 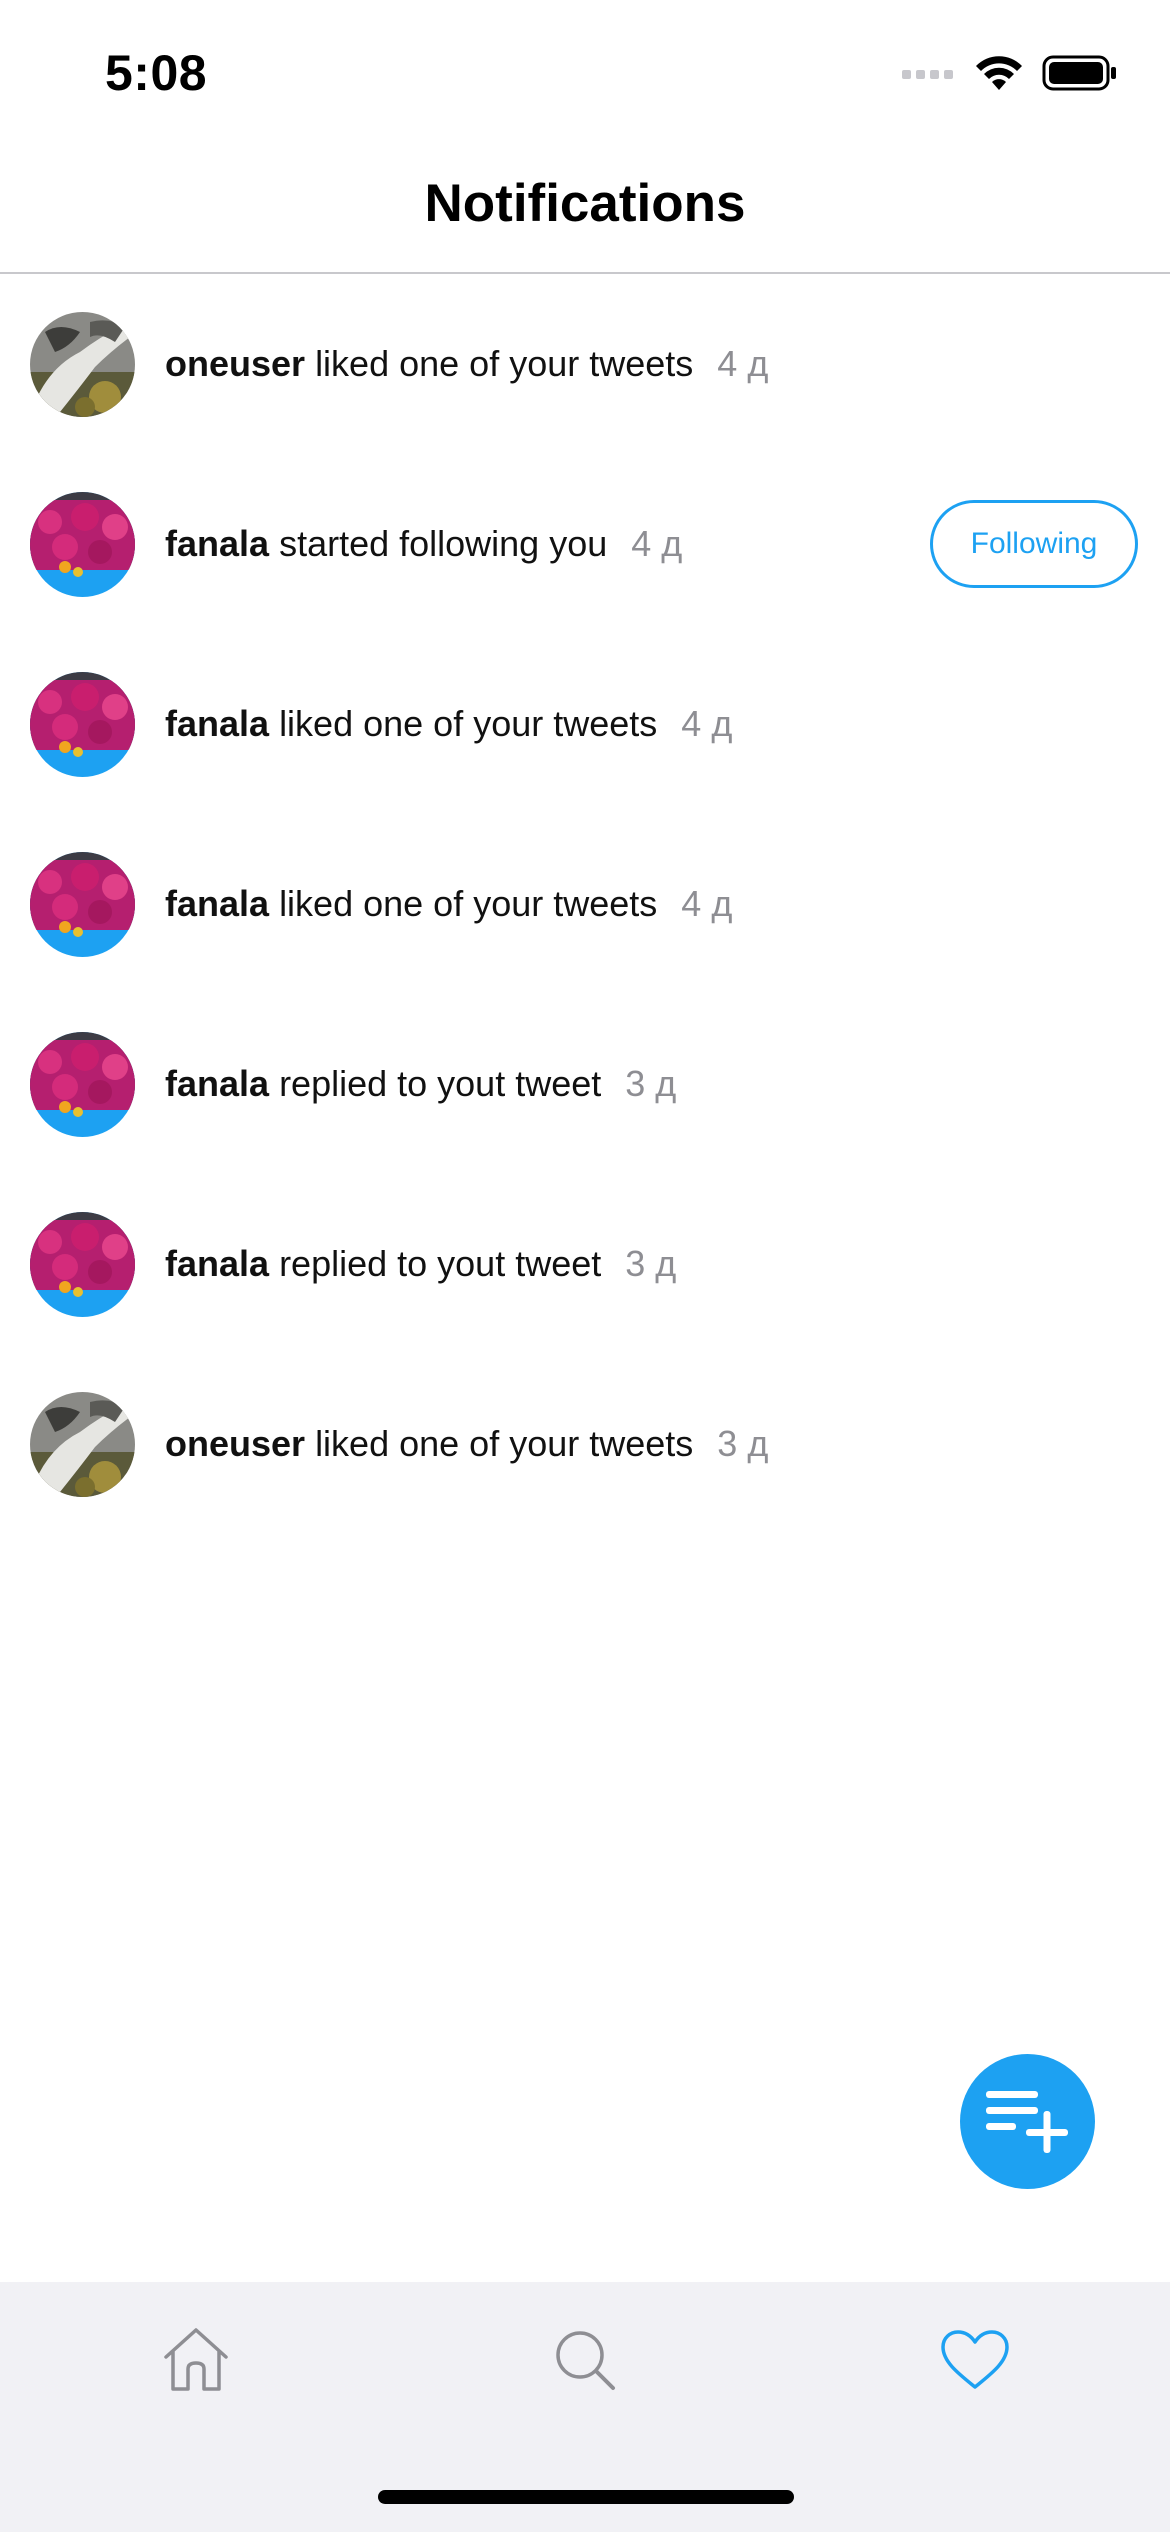 I want to click on notification-text: oneuser liked one of your tweets 4 д, so click(x=466, y=364).